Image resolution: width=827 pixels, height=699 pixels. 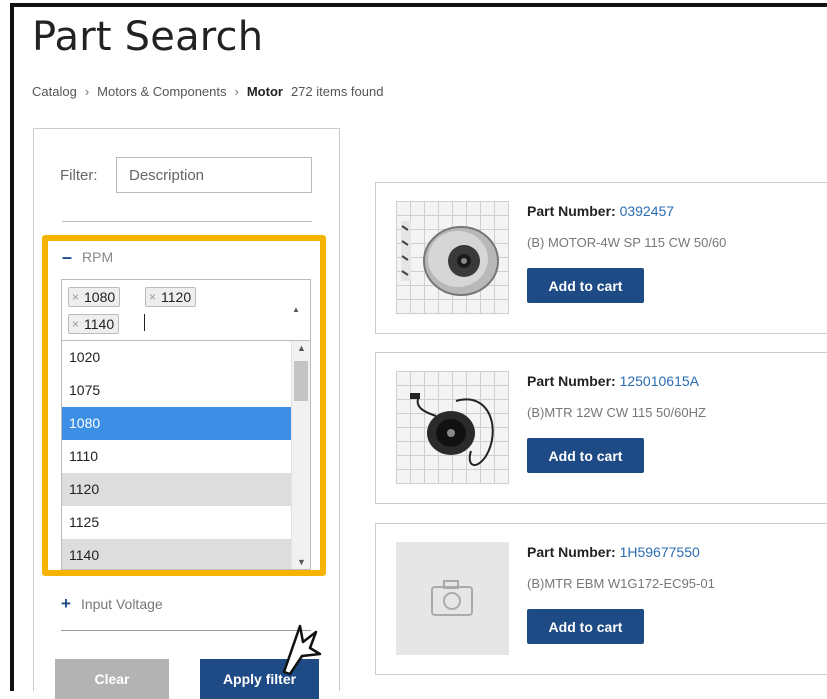 I want to click on input-voltage-label: Input Voltage, so click(x=121, y=604).